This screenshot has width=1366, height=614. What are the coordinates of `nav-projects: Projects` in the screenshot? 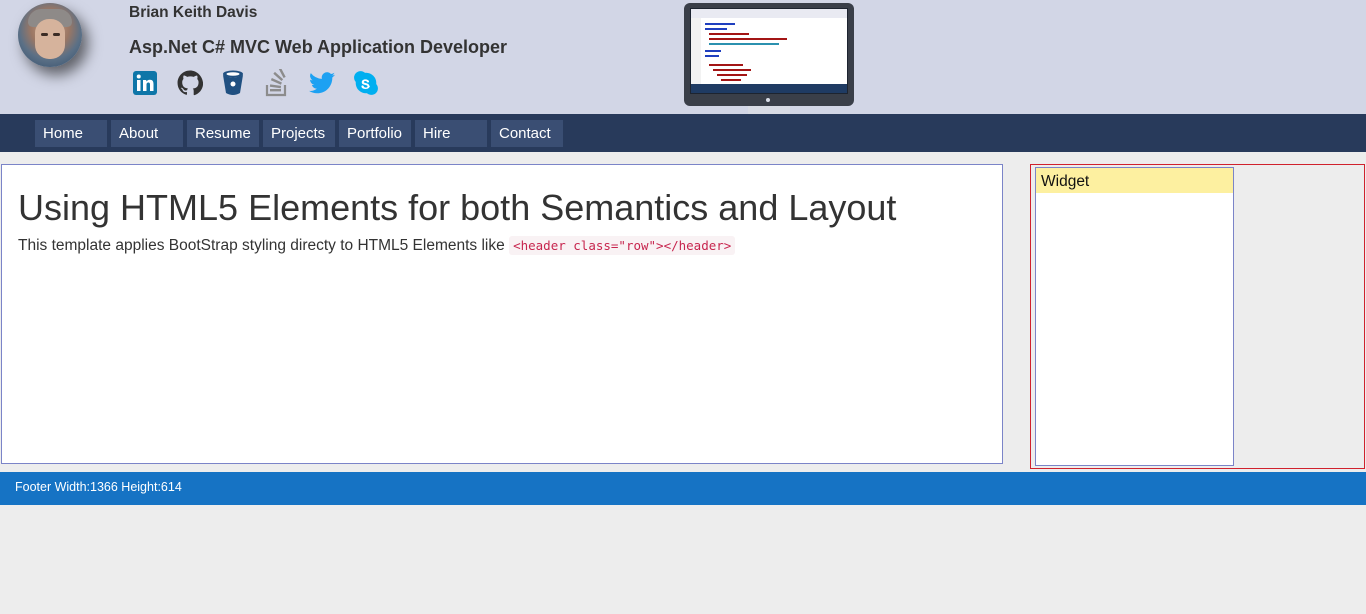 It's located at (299, 133).